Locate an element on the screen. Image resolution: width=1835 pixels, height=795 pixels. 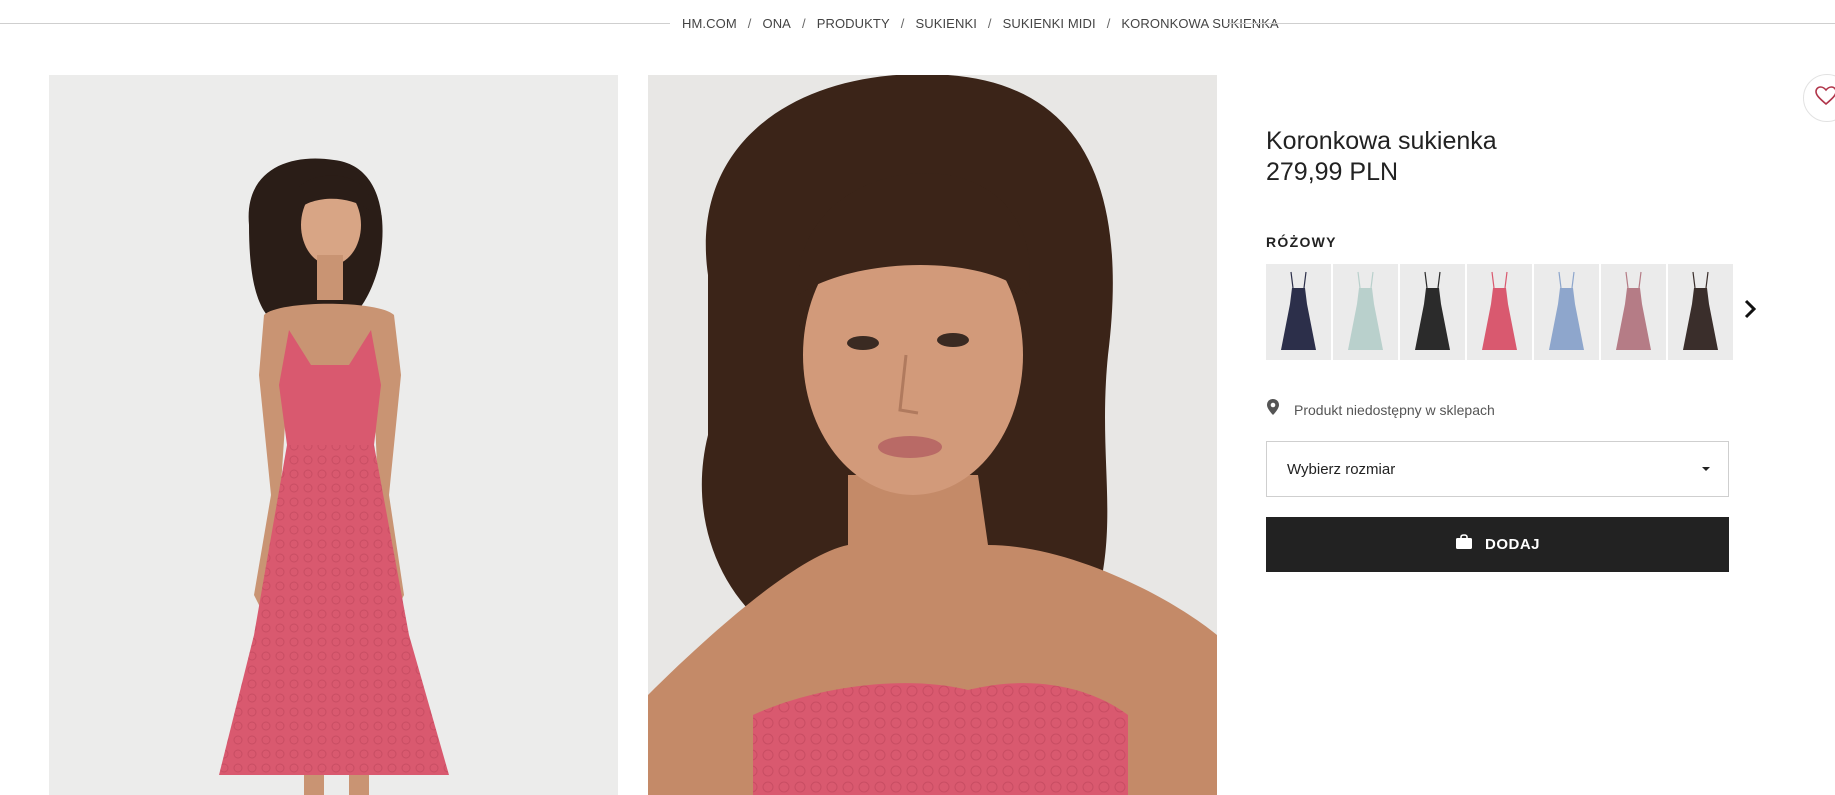
chevron-right-icon is located at coordinates (1750, 311).